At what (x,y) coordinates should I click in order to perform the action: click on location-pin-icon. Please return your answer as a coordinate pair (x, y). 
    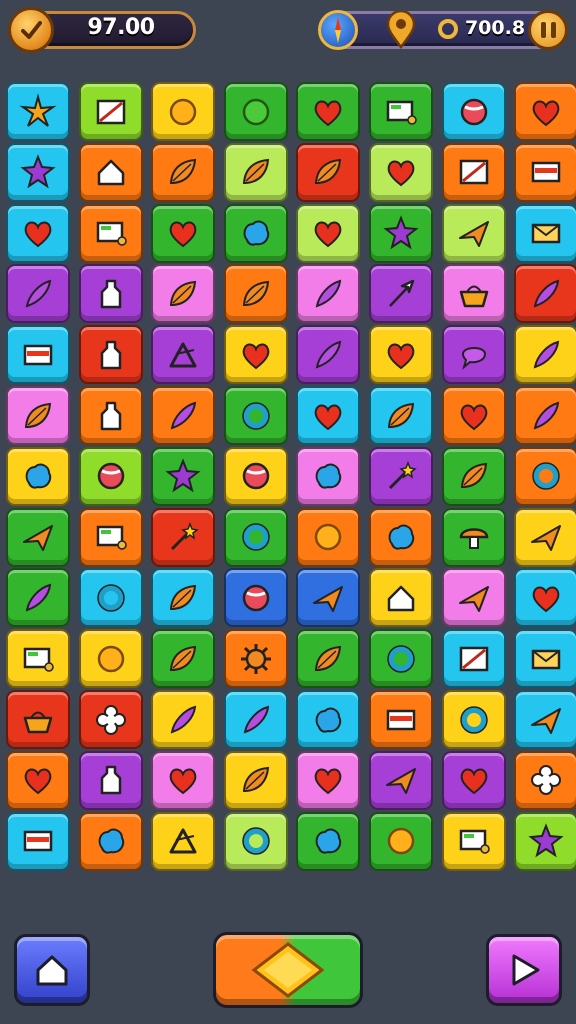
    Looking at the image, I should click on (401, 29).